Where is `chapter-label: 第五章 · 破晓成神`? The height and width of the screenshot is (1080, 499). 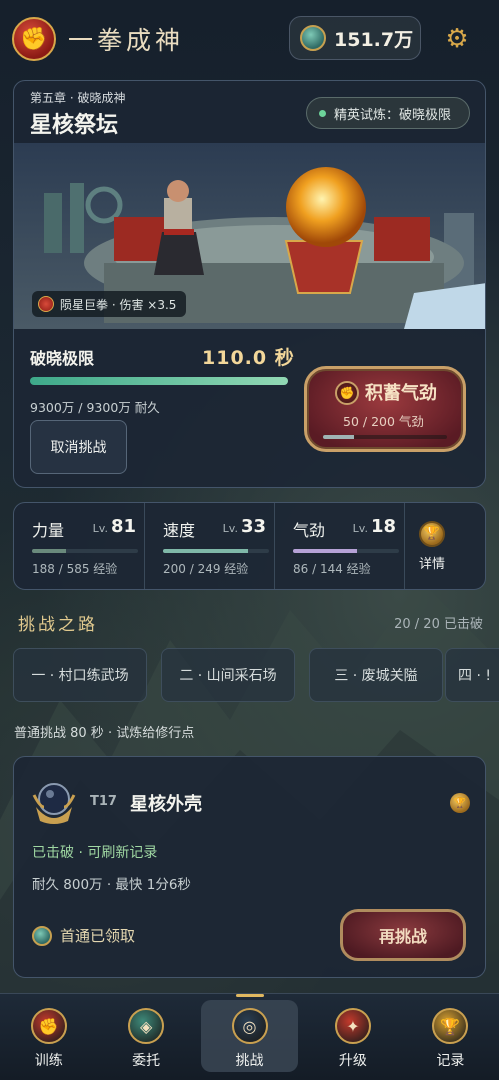
chapter-label: 第五章 · 破晓成神 is located at coordinates (78, 98).